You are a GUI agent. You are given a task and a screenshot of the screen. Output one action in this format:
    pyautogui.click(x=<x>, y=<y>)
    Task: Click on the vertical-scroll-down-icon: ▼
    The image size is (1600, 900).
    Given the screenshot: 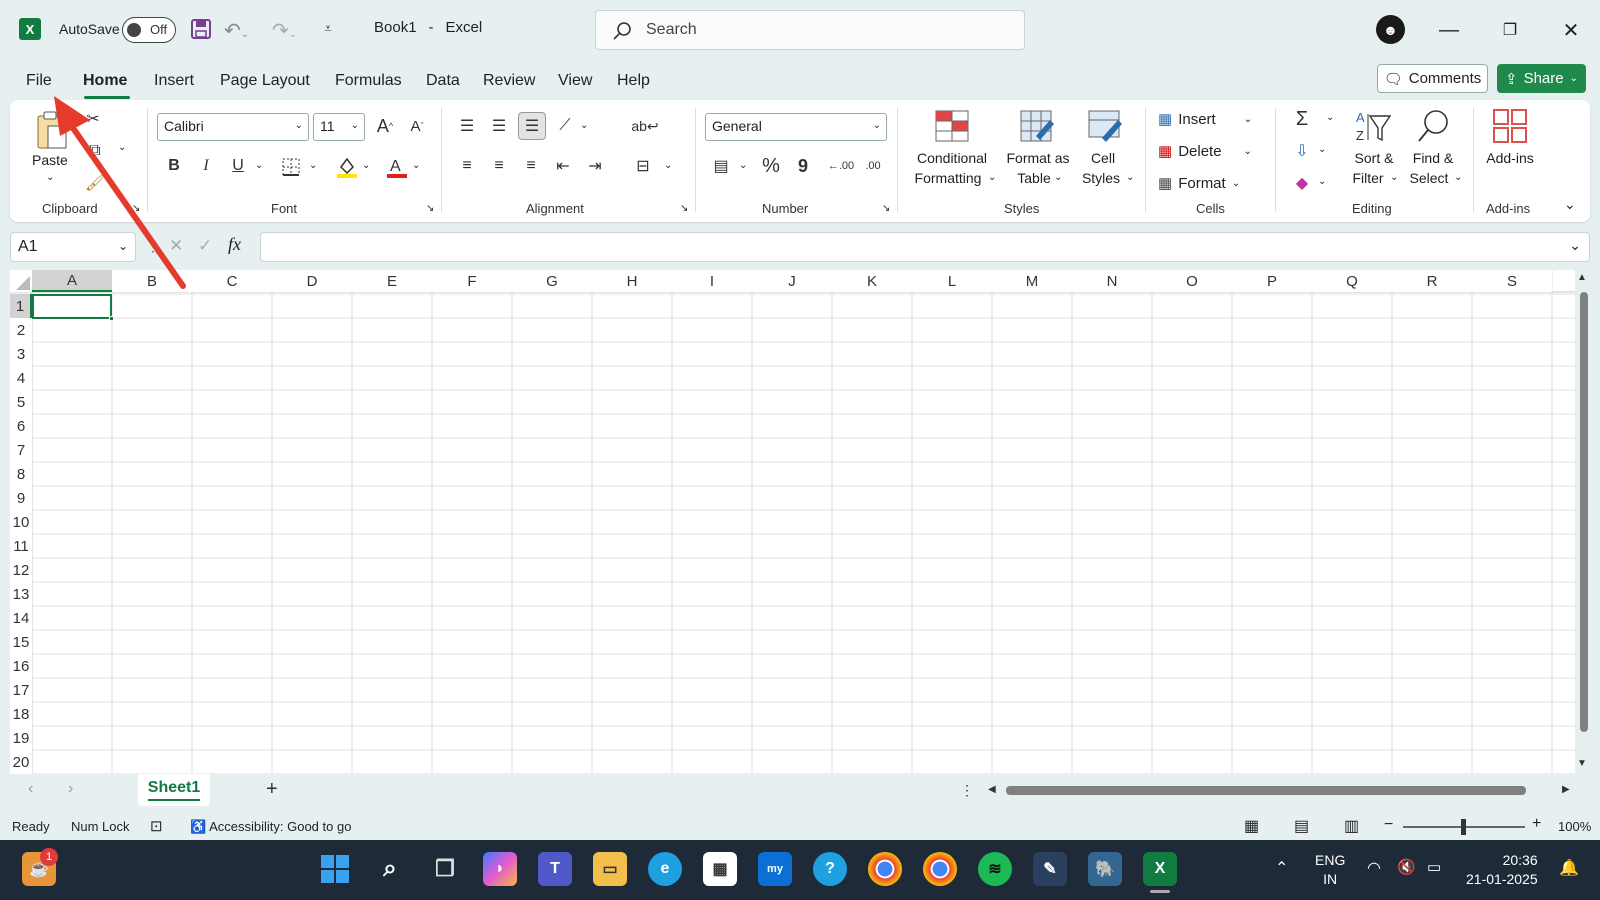 What is the action you would take?
    pyautogui.click(x=1582, y=763)
    